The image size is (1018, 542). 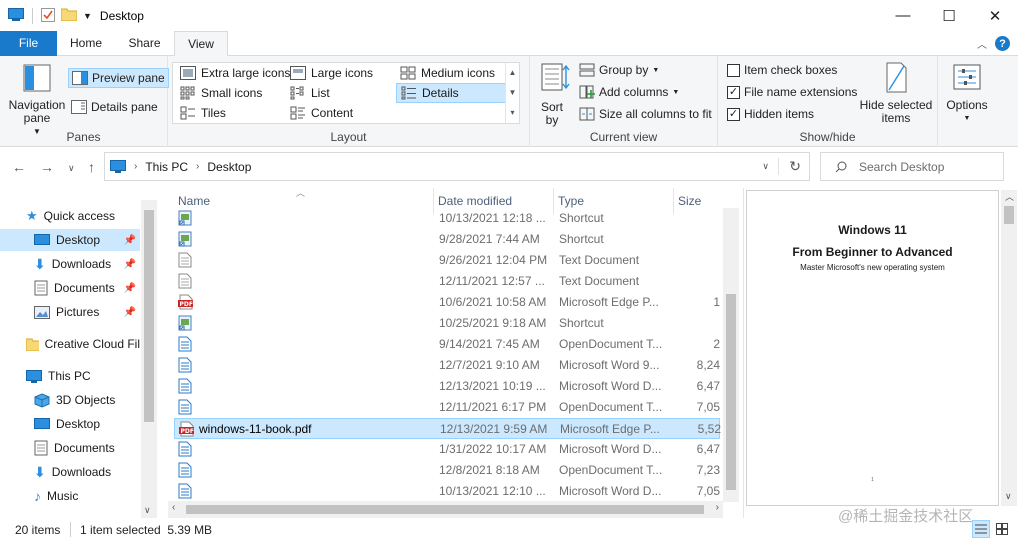 What do you see at coordinates (765, 166) in the screenshot?
I see `address-history-chevron-icon: ∨` at bounding box center [765, 166].